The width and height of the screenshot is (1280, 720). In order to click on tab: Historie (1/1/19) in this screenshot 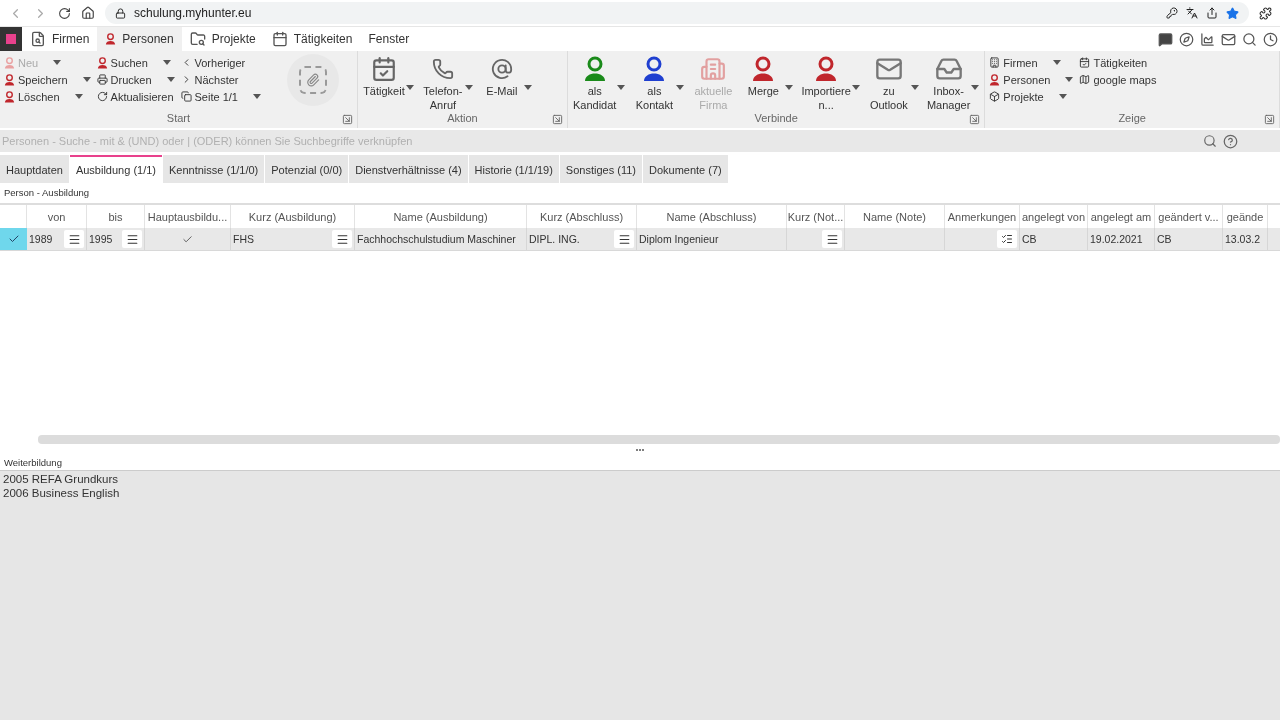, I will do `click(513, 169)`.